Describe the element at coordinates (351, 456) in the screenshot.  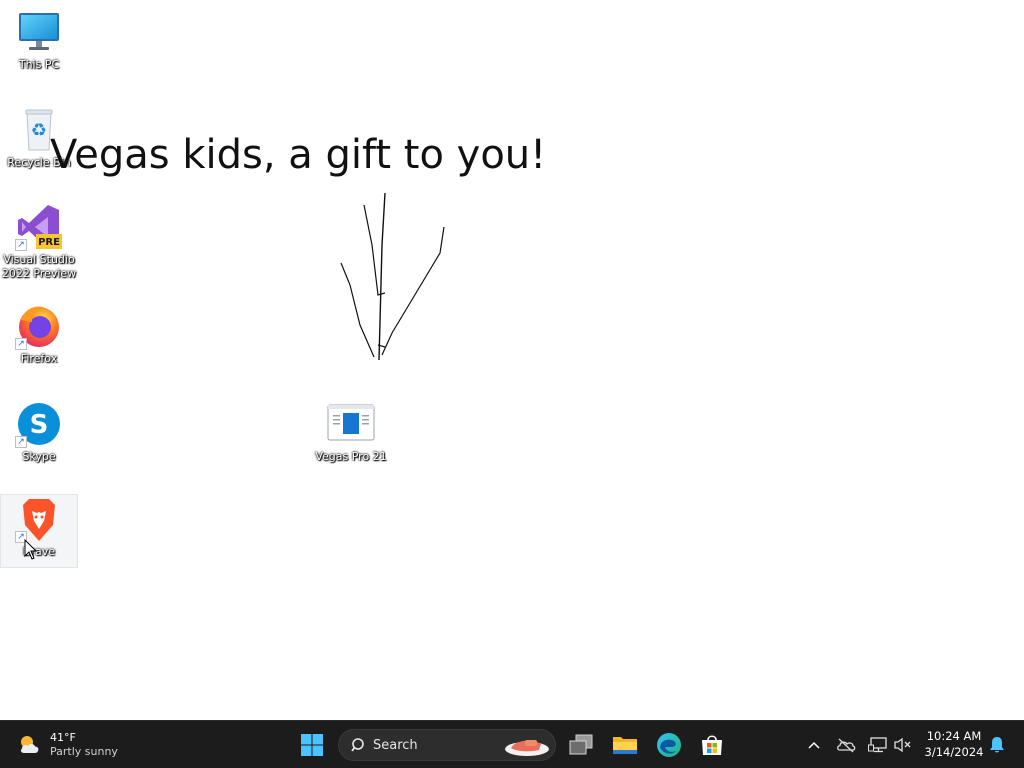
I see `icon-label: Vegas Pro 21` at that location.